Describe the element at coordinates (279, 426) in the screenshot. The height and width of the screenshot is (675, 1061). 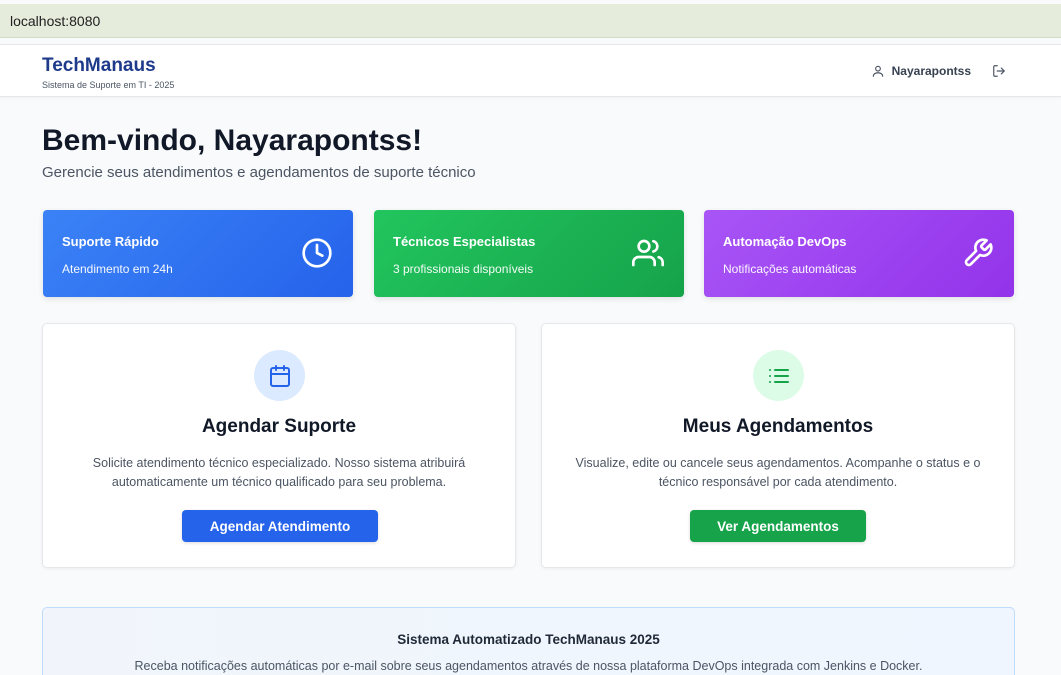
I see `card-title: Agendar Suporte` at that location.